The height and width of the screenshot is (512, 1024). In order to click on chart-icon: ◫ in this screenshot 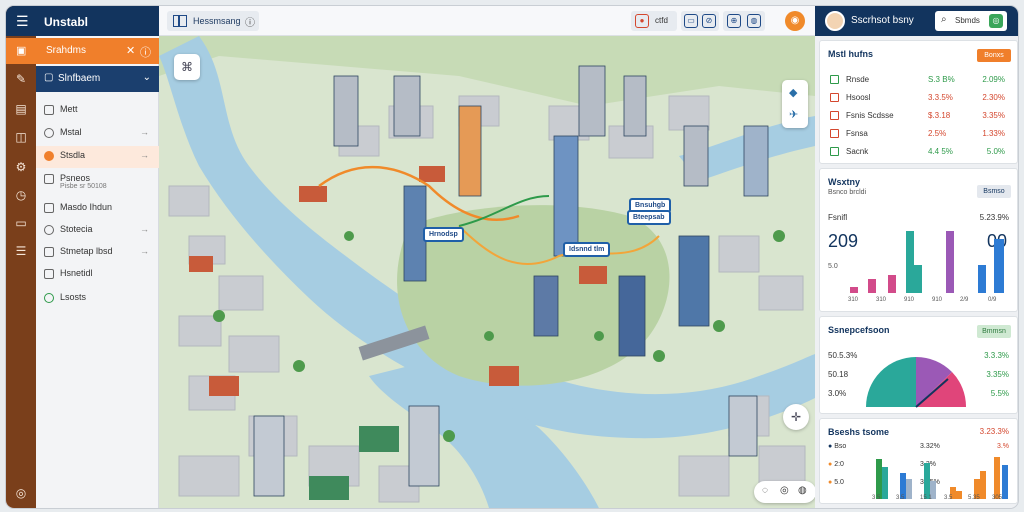, I will do `click(21, 137)`.